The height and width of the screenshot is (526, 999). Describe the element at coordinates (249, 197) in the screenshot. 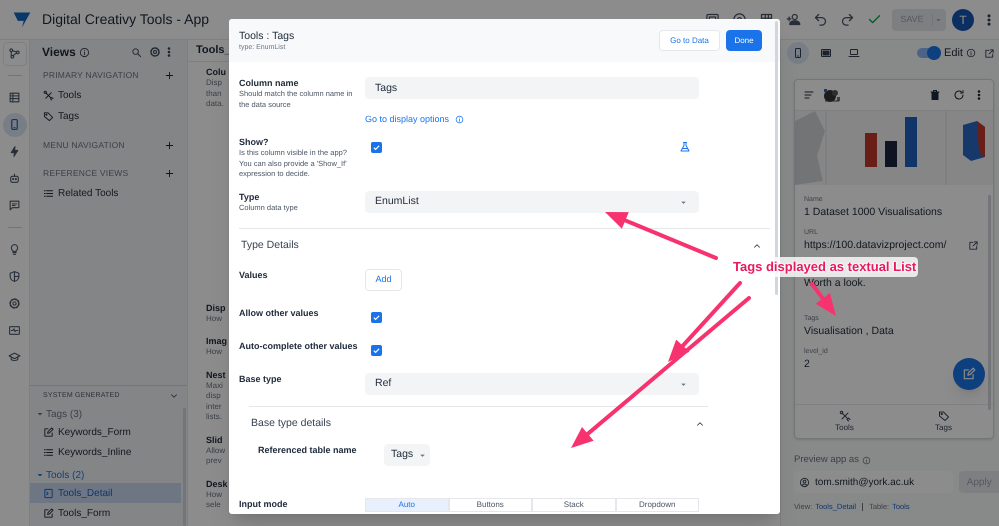

I see `field-label: Type` at that location.